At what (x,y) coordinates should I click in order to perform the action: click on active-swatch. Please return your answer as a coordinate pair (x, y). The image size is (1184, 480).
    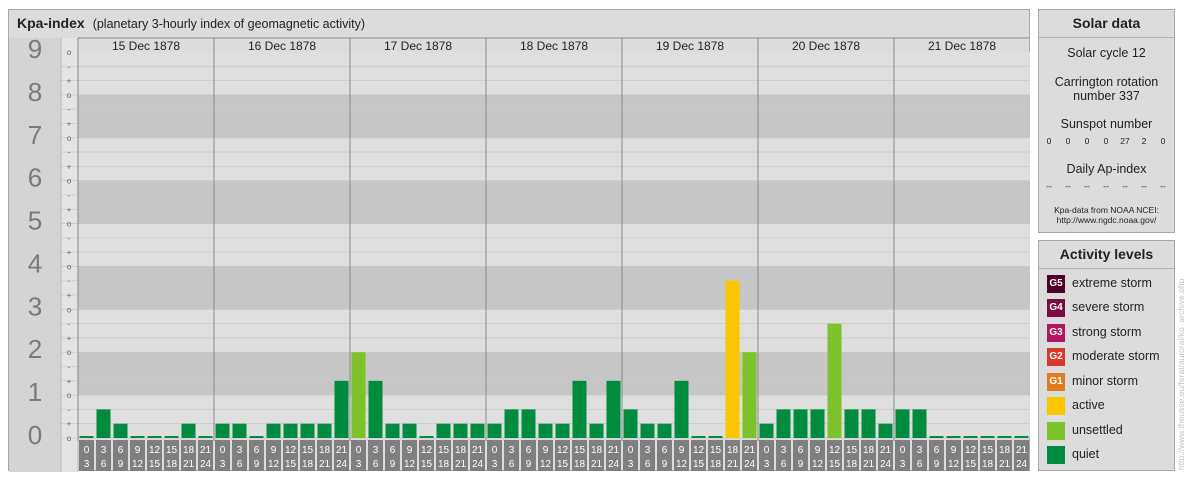
    Looking at the image, I should click on (1056, 406).